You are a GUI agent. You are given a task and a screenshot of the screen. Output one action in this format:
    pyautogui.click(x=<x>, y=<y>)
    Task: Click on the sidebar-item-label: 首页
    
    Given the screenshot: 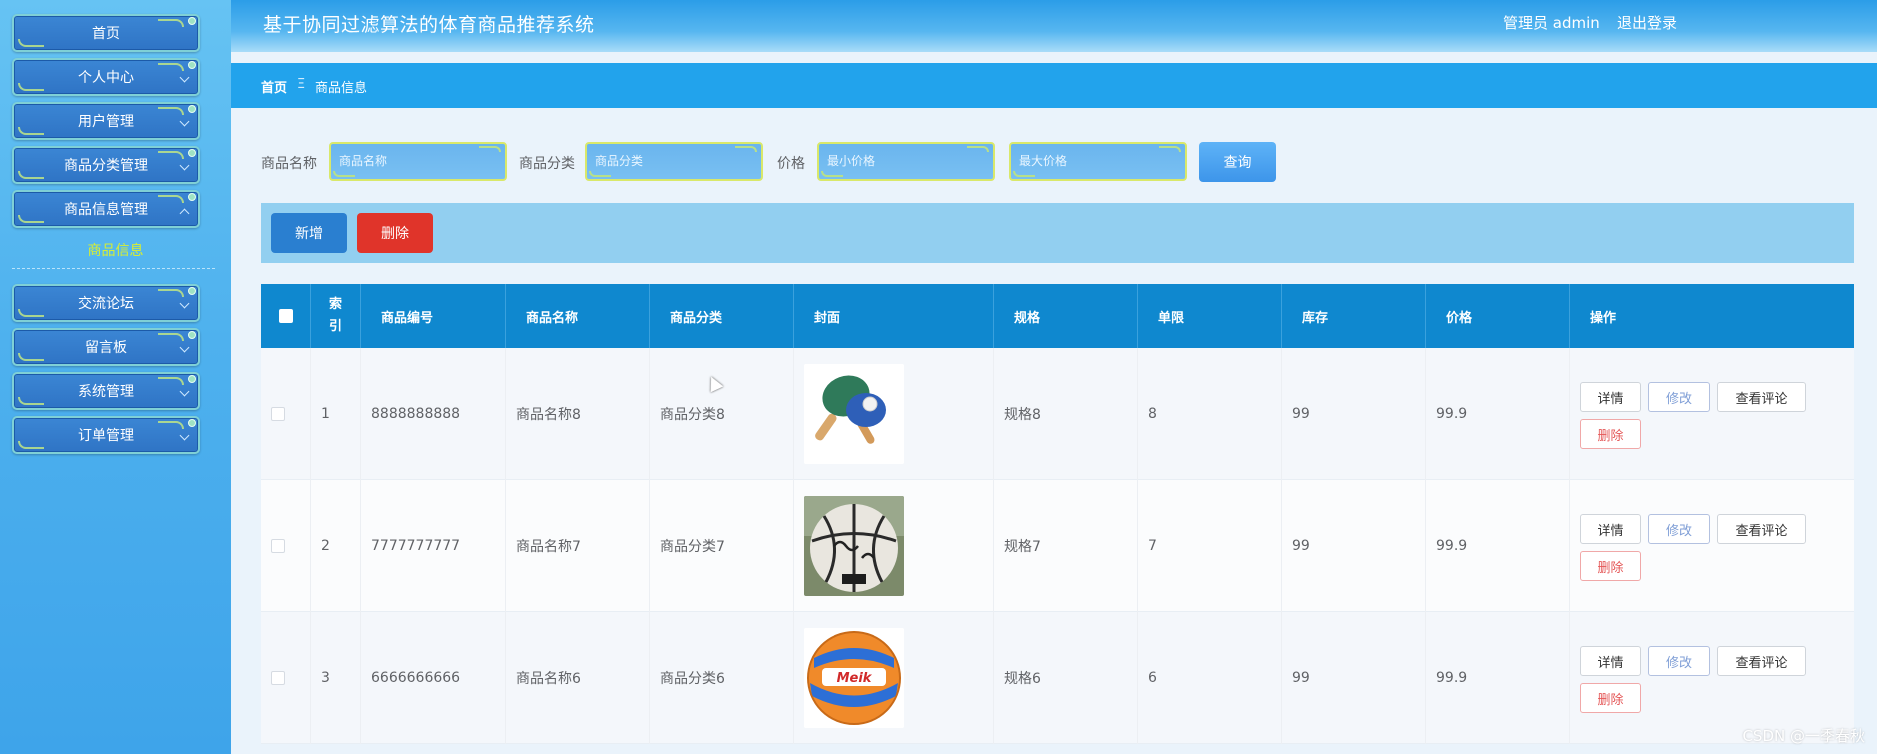 What is the action you would take?
    pyautogui.click(x=106, y=34)
    